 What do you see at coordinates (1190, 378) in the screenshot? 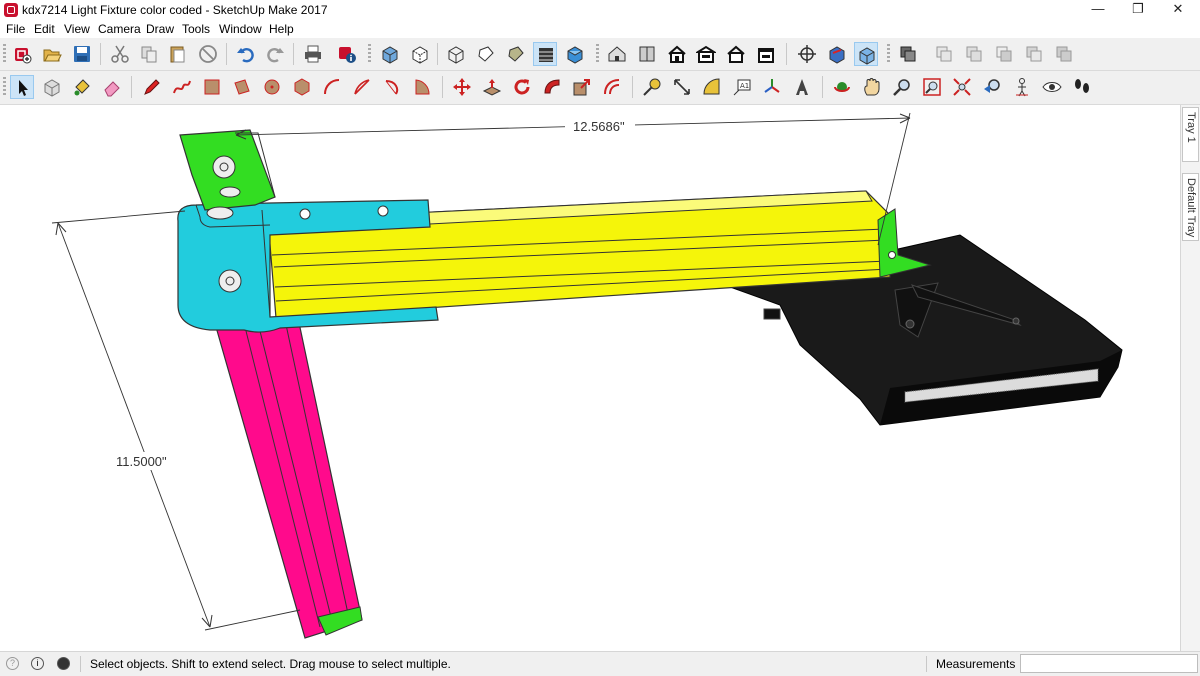
I see `tray-panel: Tray 1 Default Tray` at bounding box center [1190, 378].